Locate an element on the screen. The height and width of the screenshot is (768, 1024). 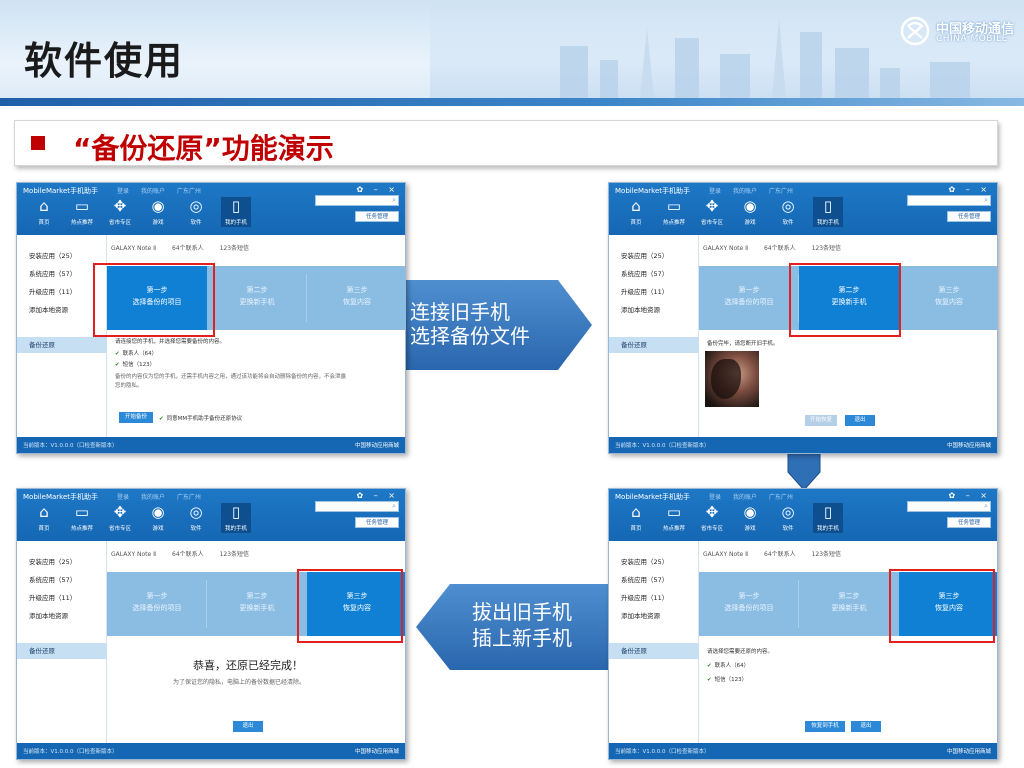
nav-label: 首页 is located at coordinates (636, 223).